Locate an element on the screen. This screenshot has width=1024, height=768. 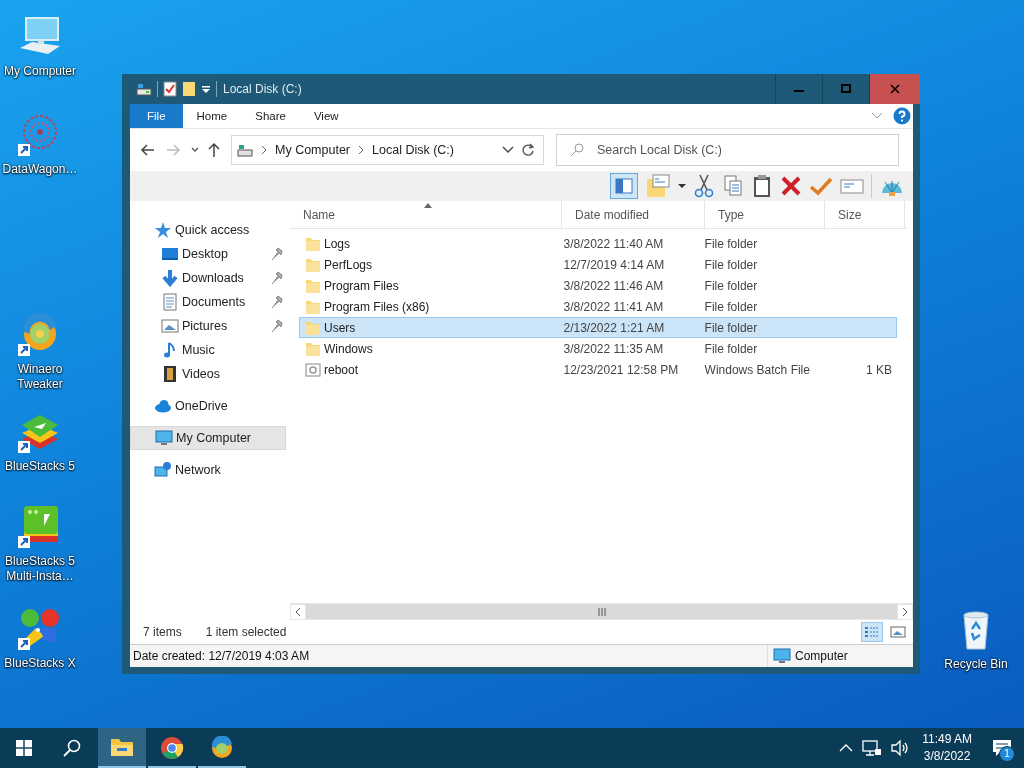
date-cell: 12/7/2019 4:14 AM is located at coordinates (614, 264).